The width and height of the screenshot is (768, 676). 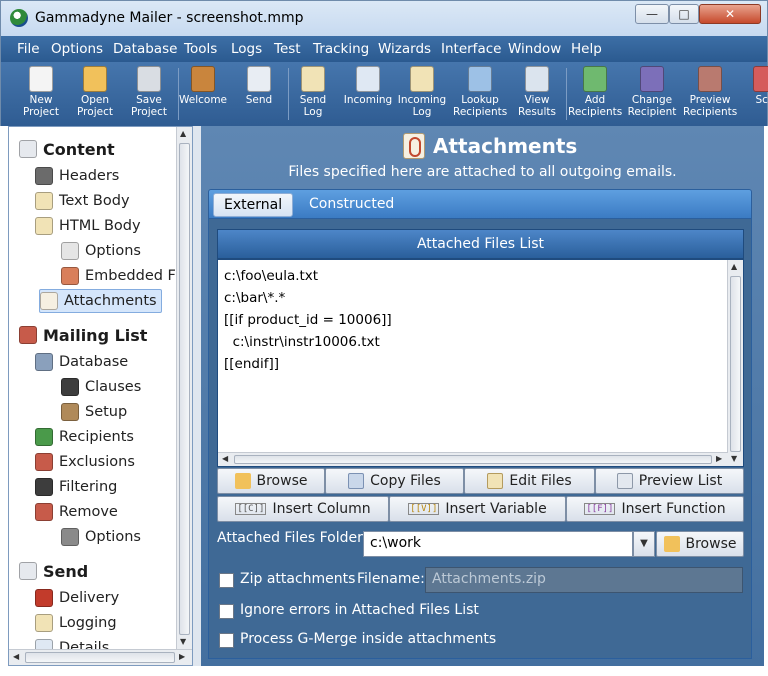 What do you see at coordinates (313, 94) in the screenshot?
I see `toolbar-send-log-button: Send Log` at bounding box center [313, 94].